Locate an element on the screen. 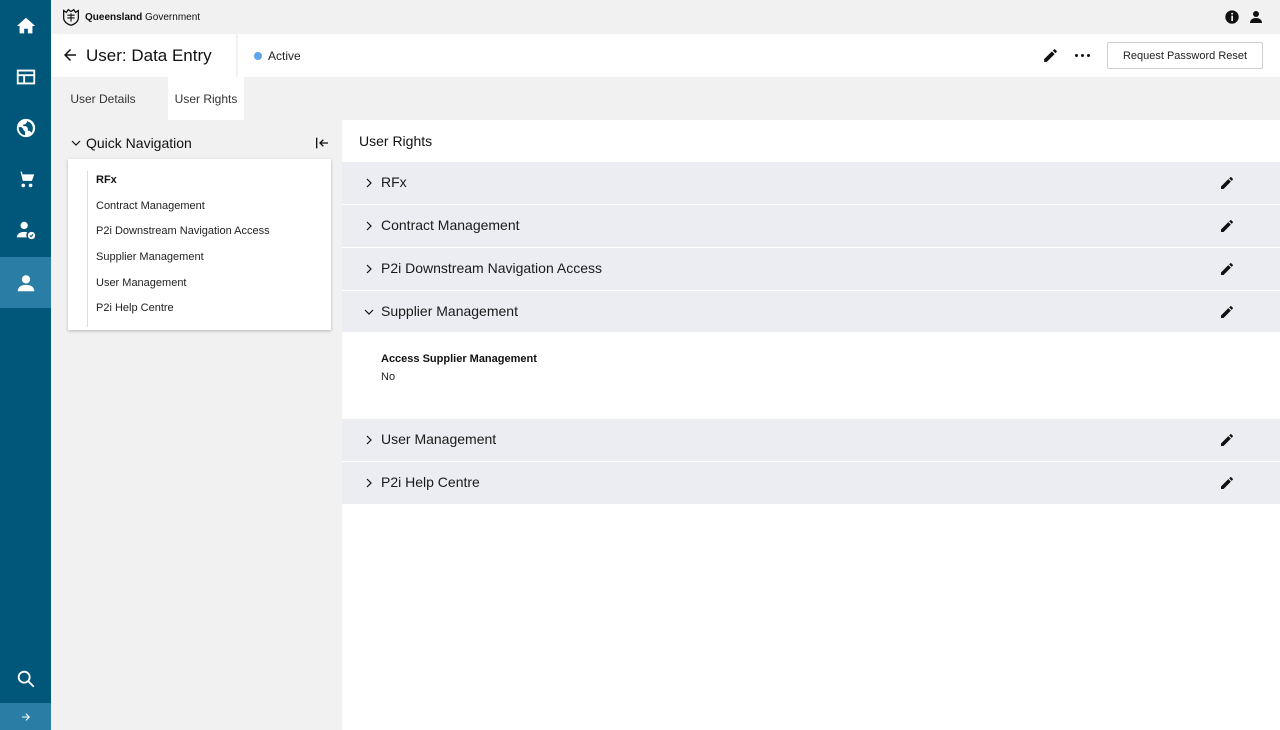  quick-nav-item-user-management: User Management is located at coordinates (141, 283).